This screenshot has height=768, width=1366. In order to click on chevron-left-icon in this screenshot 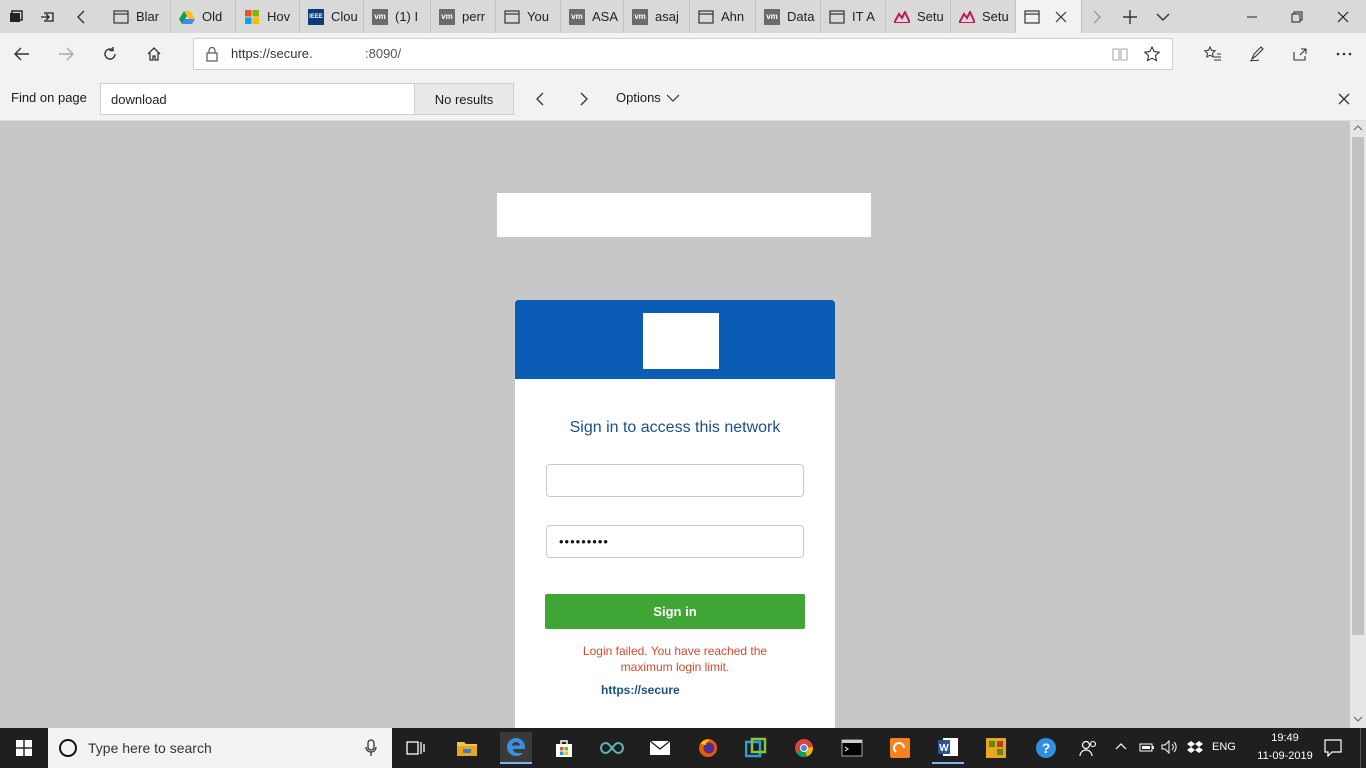, I will do `click(540, 99)`.